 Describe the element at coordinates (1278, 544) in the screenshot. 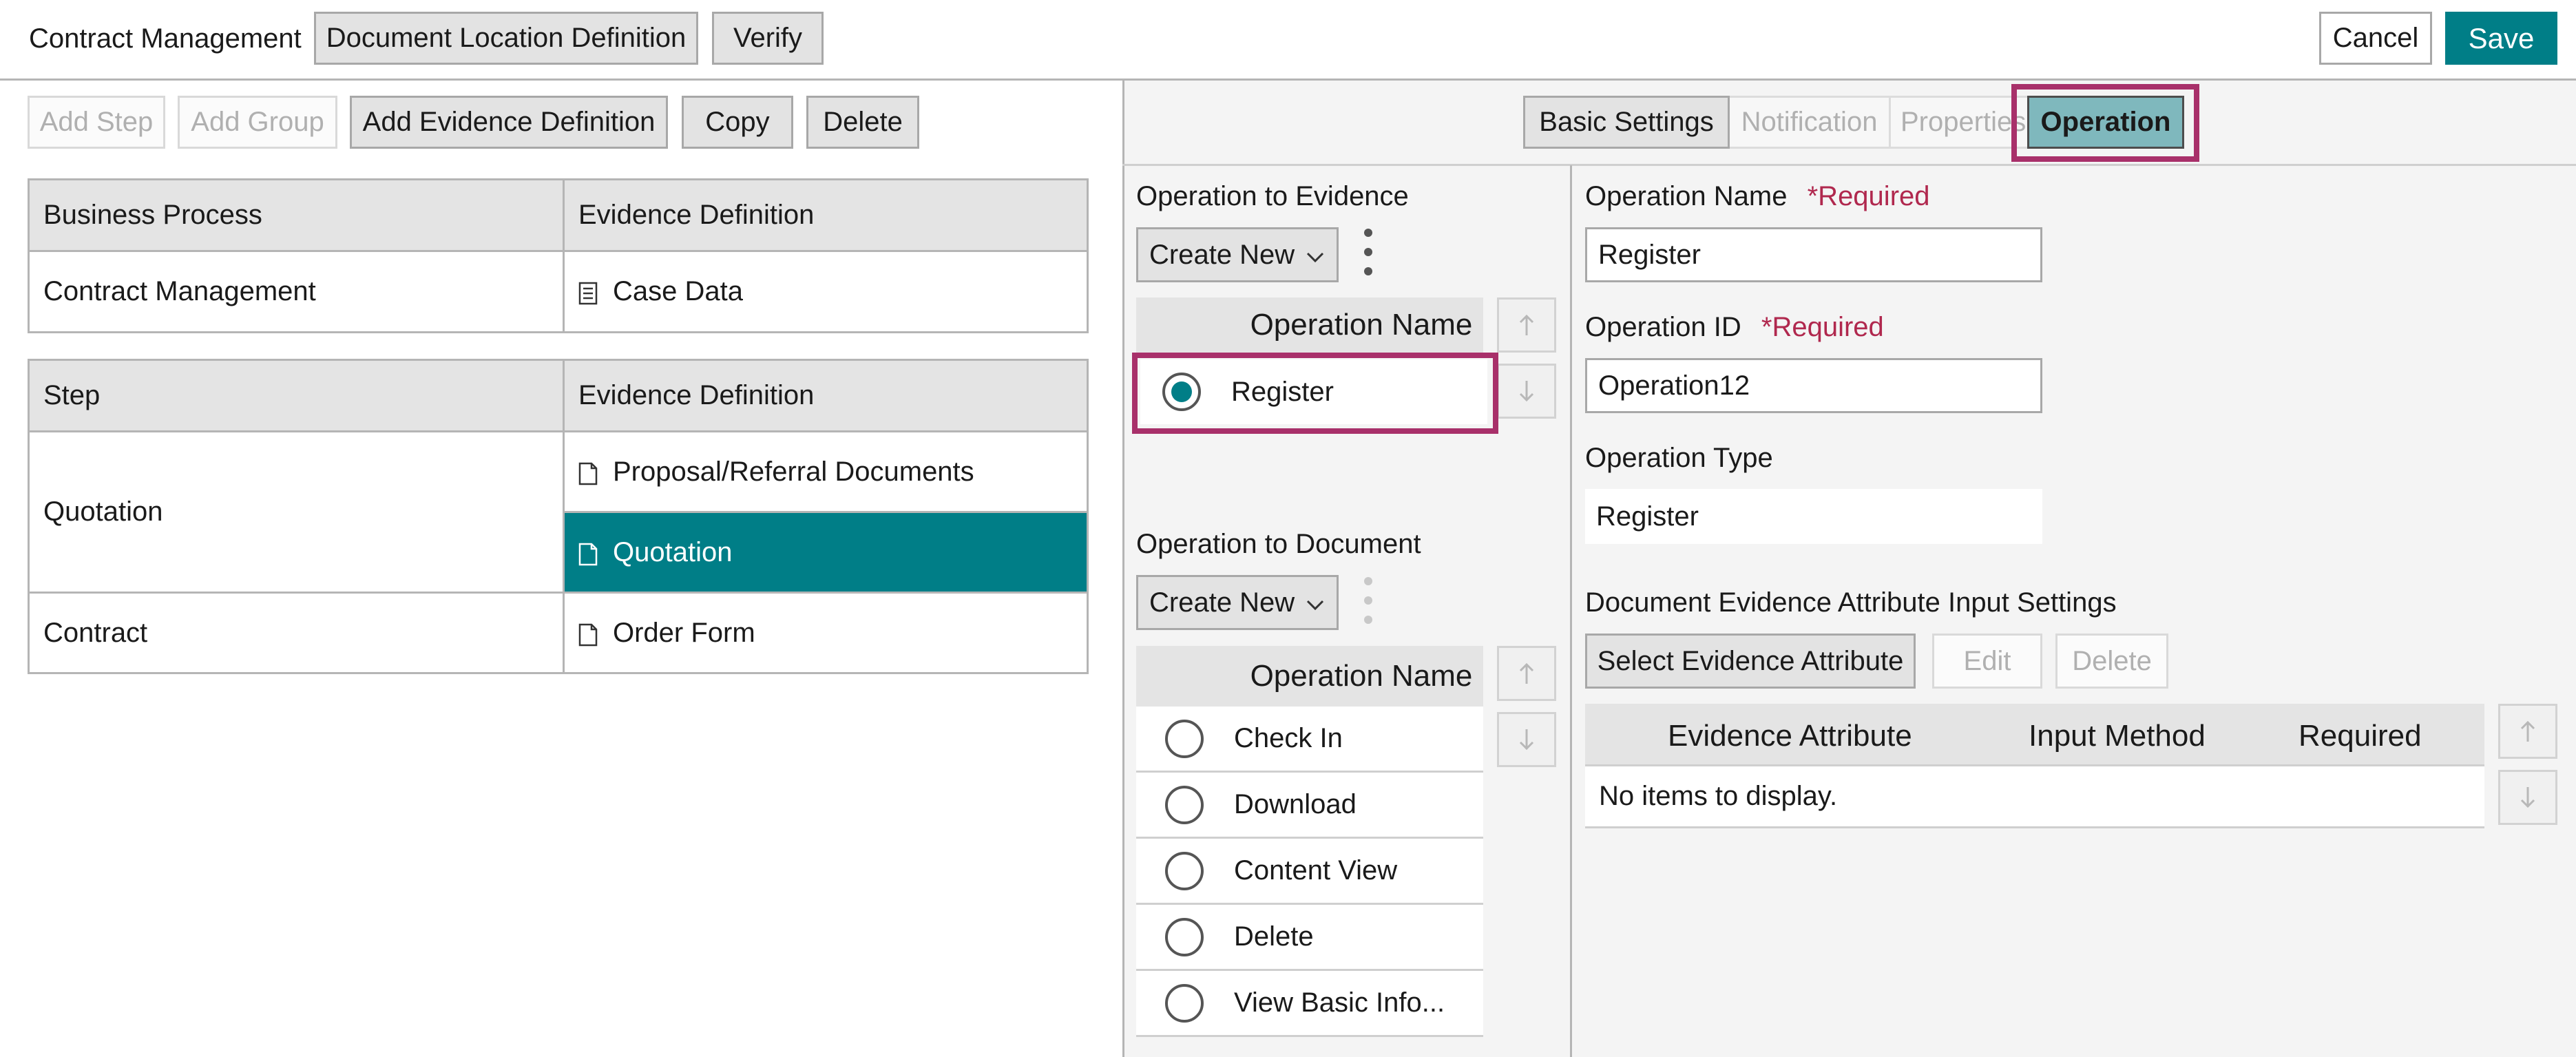

I see `operation-to-document-label: Operation to Document` at that location.